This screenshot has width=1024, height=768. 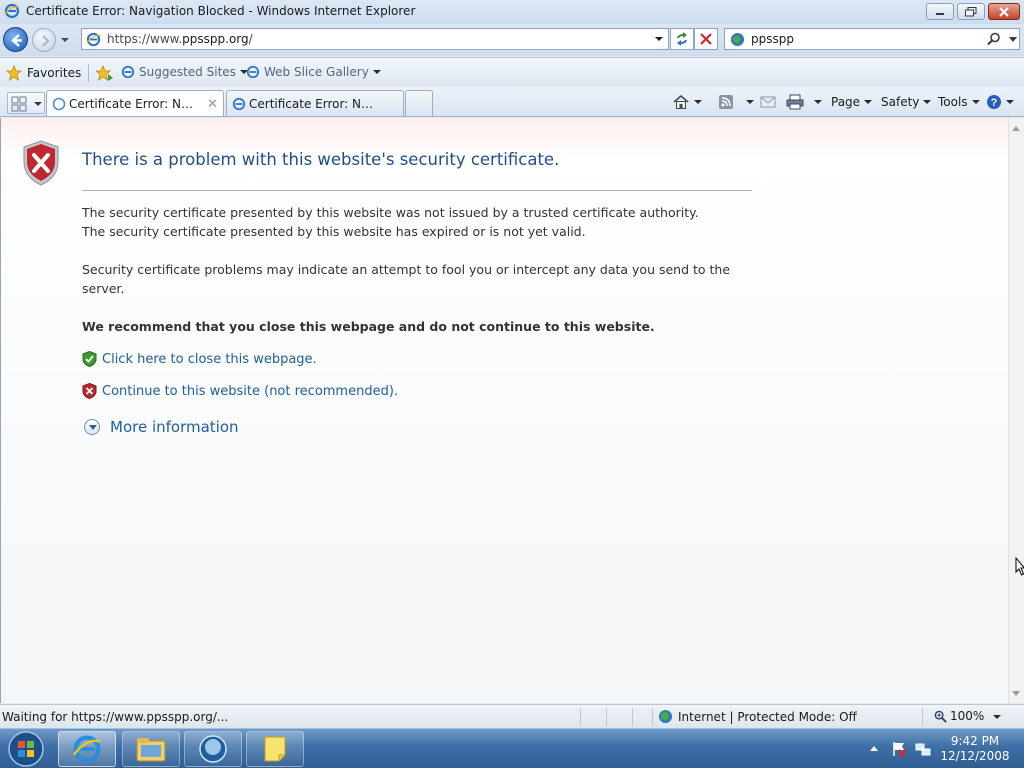 I want to click on new-tab-button, so click(x=419, y=103).